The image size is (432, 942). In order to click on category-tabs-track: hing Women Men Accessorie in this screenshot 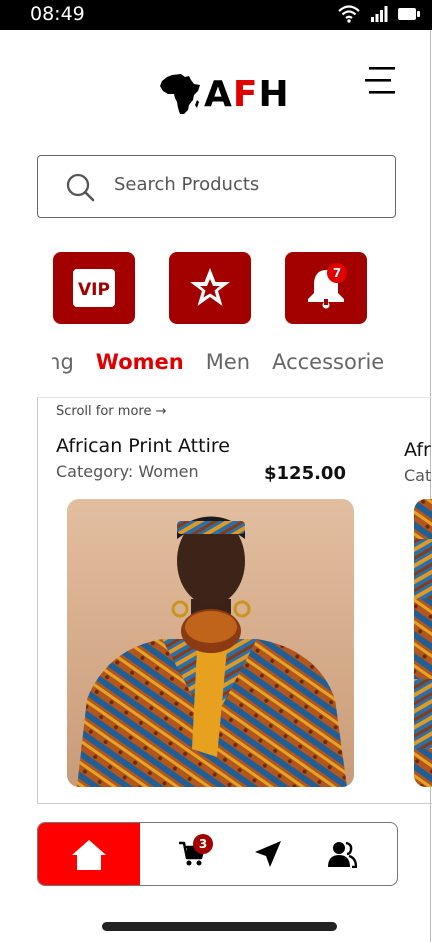, I will do `click(218, 362)`.